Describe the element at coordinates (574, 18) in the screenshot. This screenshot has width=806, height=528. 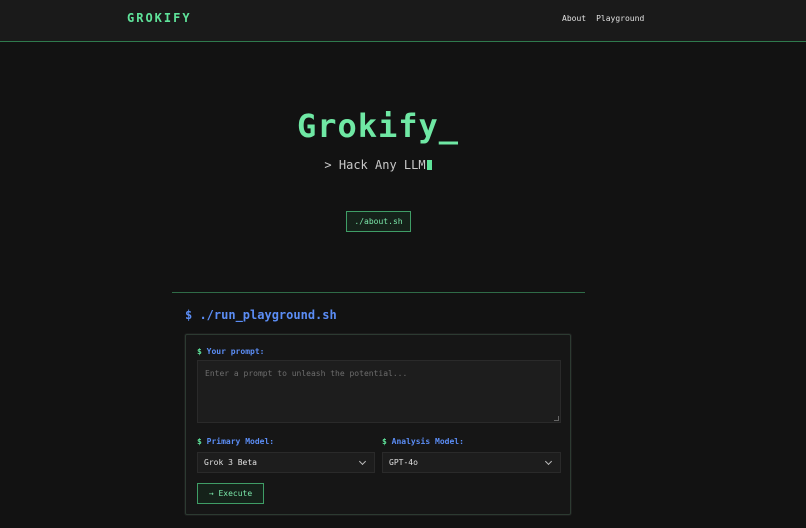
I see `nav-about: About` at that location.